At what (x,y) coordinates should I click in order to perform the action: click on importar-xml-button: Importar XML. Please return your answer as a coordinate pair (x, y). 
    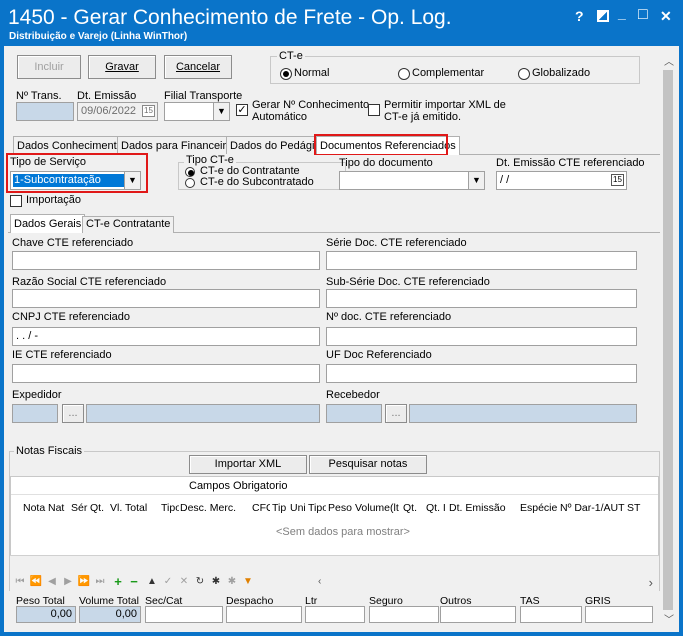
    Looking at the image, I should click on (248, 464).